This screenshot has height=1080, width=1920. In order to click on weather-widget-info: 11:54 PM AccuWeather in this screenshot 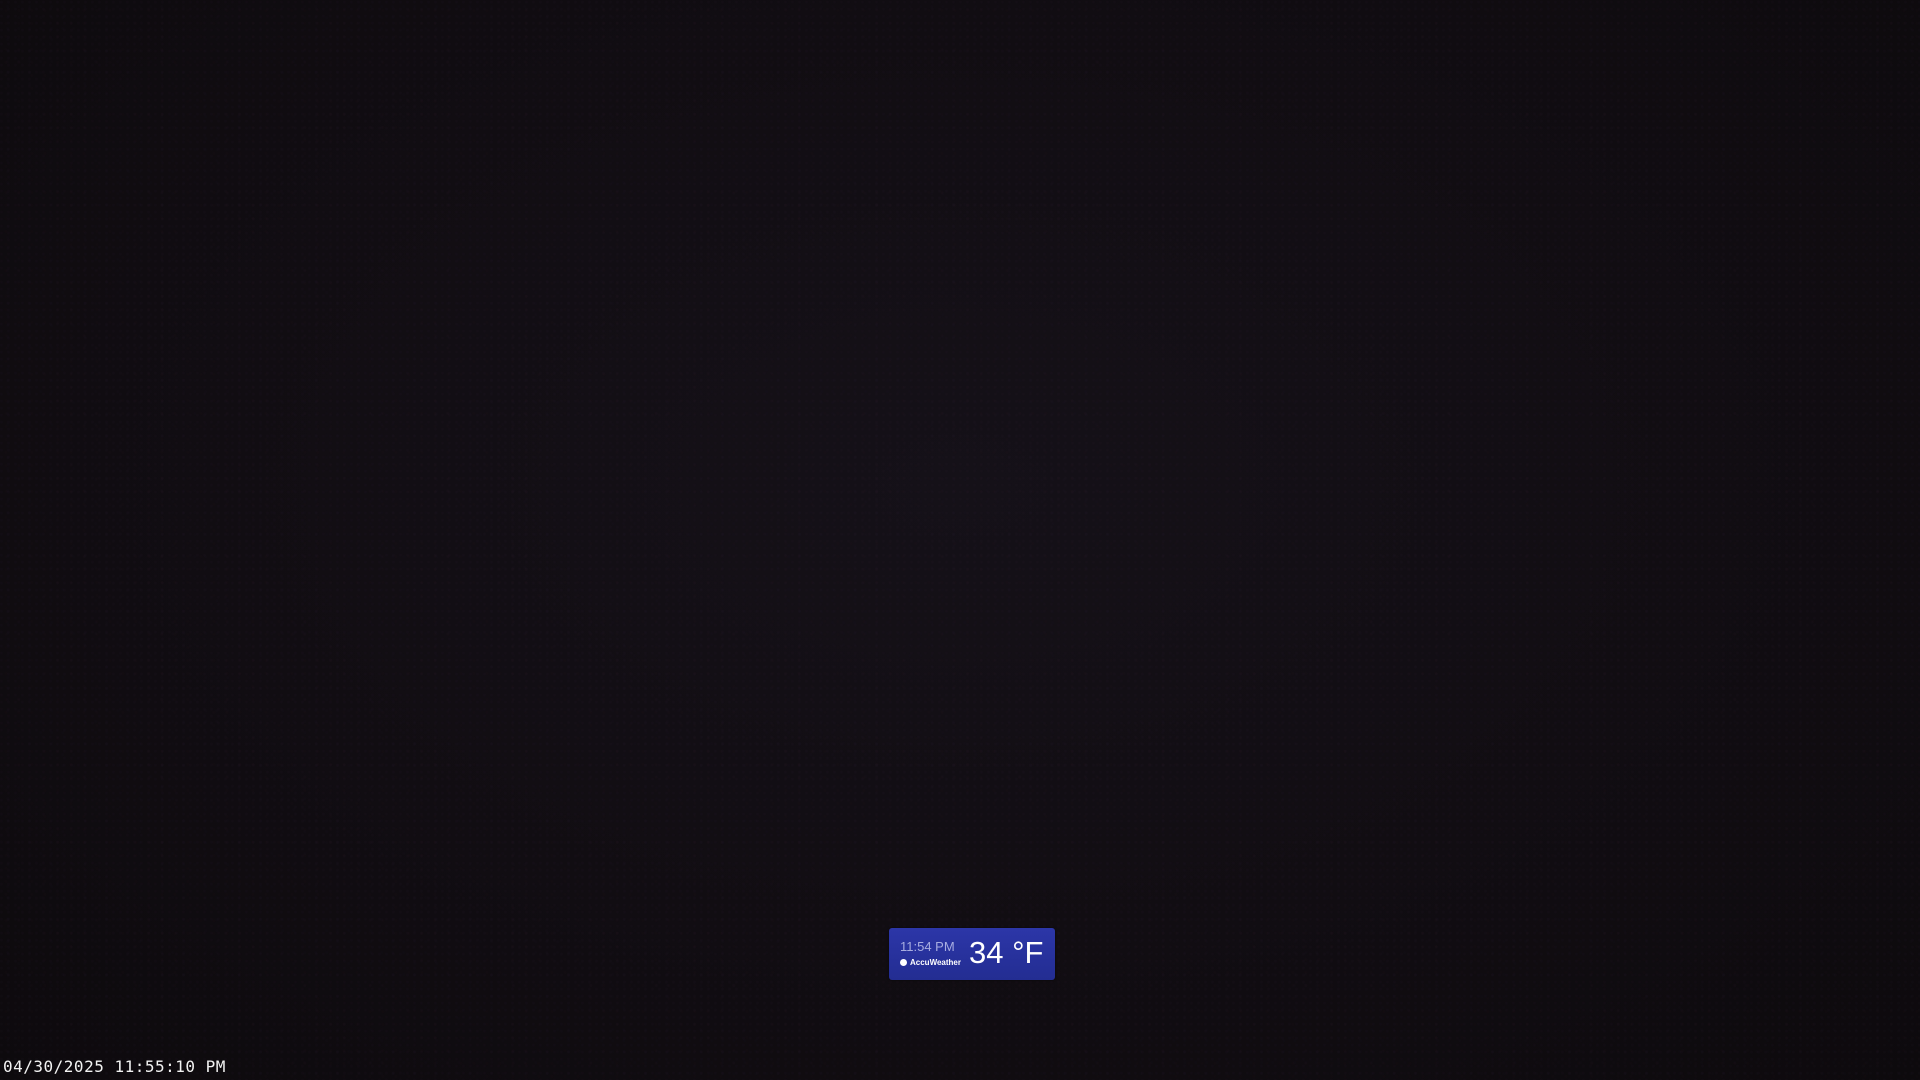, I will do `click(934, 953)`.